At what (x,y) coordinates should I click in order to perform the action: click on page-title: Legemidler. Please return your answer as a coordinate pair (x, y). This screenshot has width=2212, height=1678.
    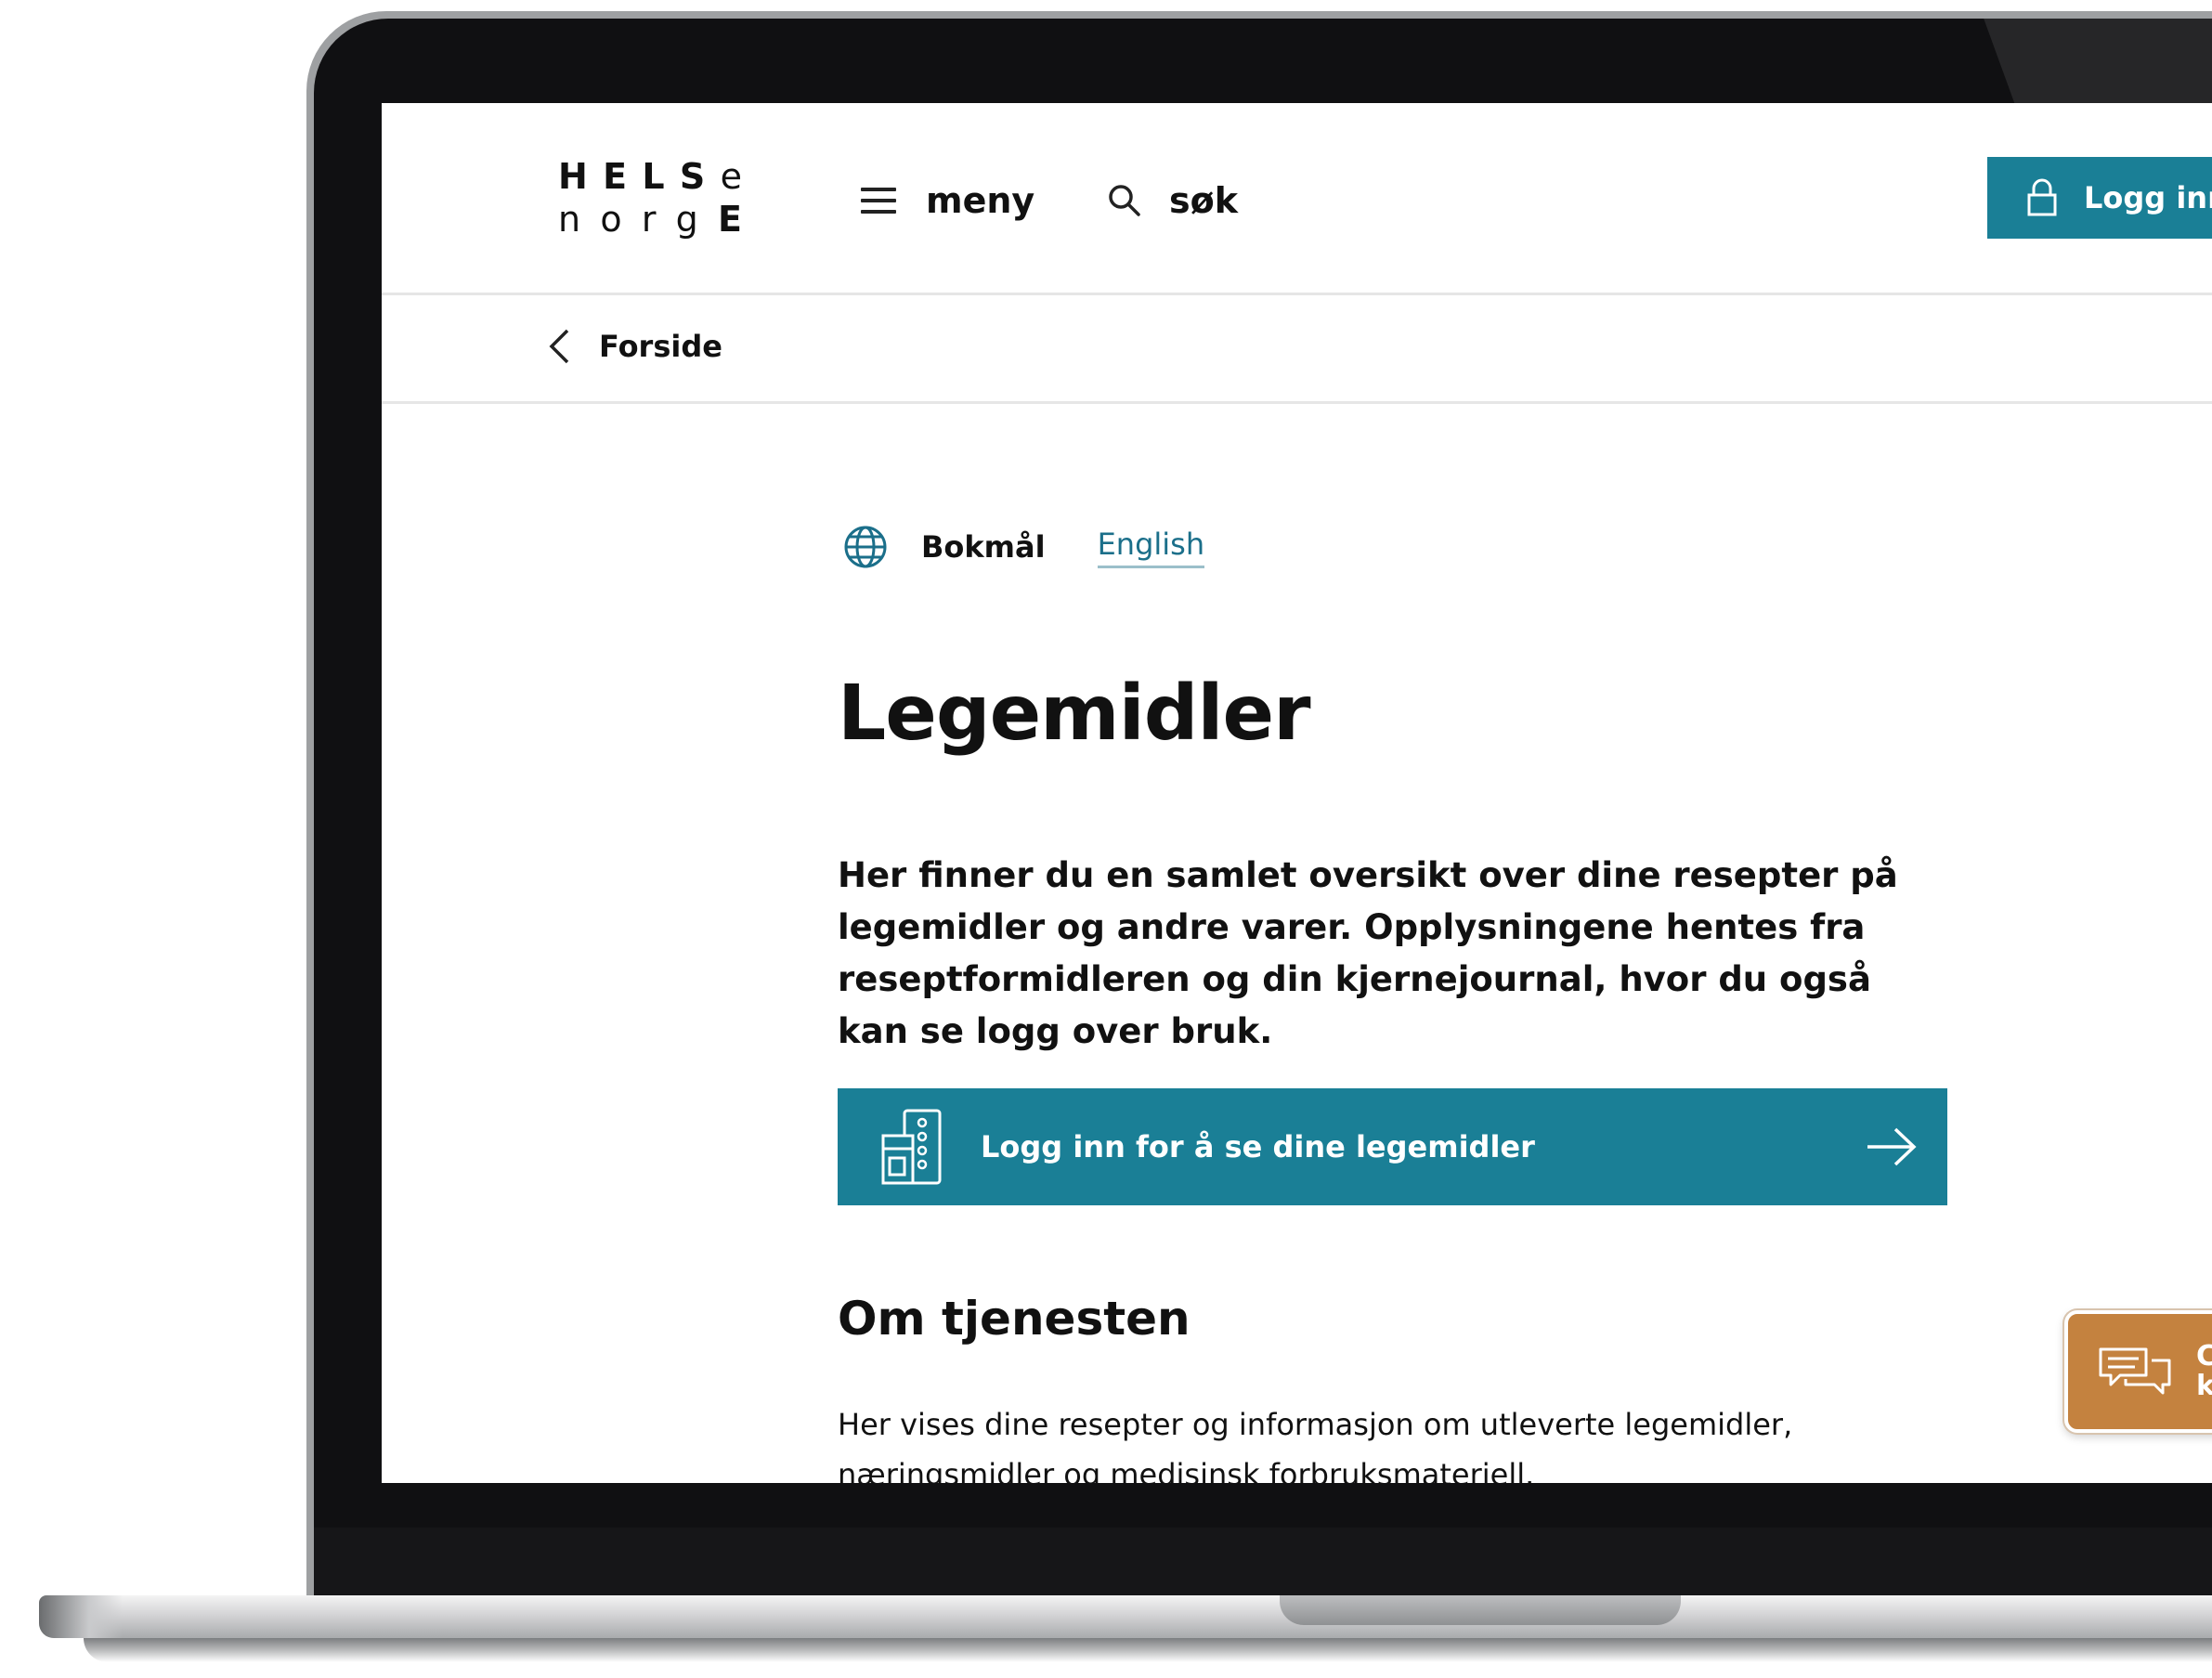
    Looking at the image, I should click on (1074, 714).